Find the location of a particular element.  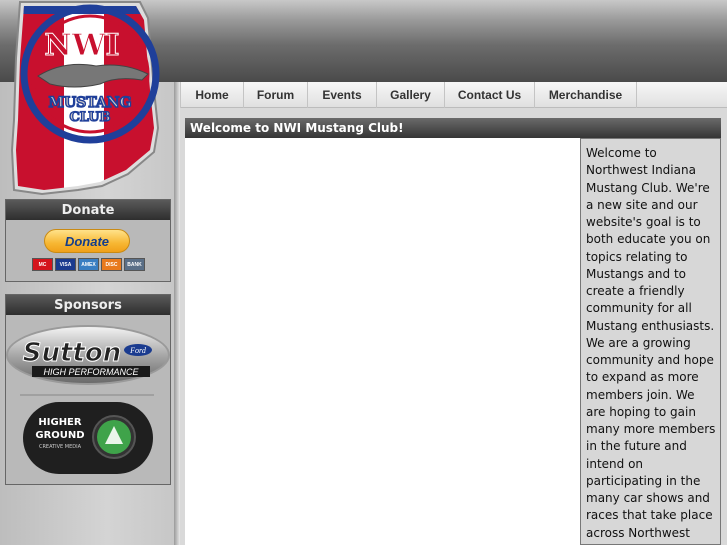

logo-text-bottom: CLUB is located at coordinates (89, 117).